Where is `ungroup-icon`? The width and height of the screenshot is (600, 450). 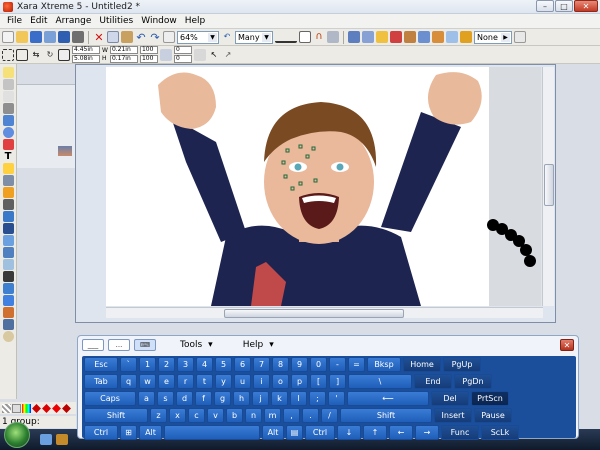 ungroup-icon is located at coordinates (368, 37).